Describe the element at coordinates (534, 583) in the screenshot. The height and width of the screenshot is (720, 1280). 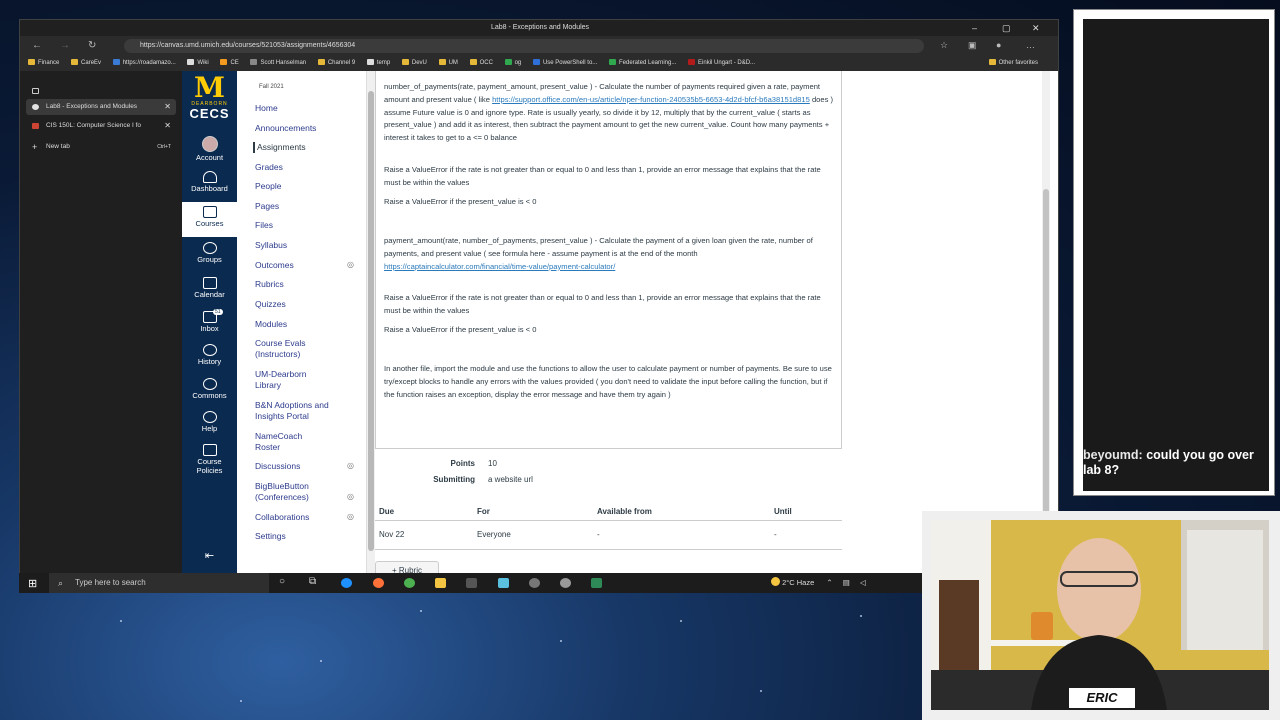
I see `obs-icon` at that location.